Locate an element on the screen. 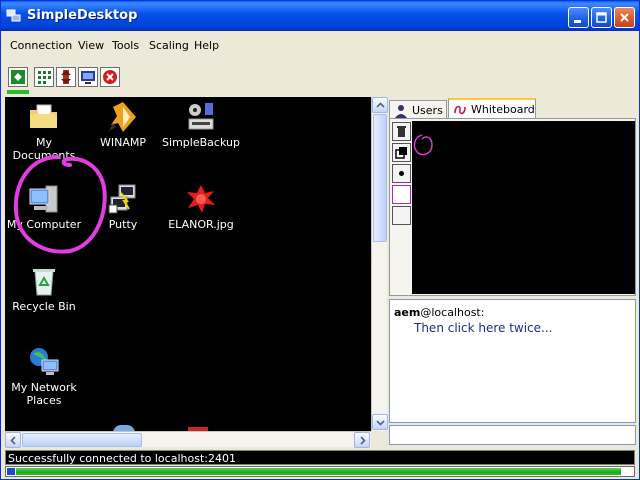 This screenshot has width=640, height=480. desktop-icon-label: My Network Places is located at coordinates (44, 394).